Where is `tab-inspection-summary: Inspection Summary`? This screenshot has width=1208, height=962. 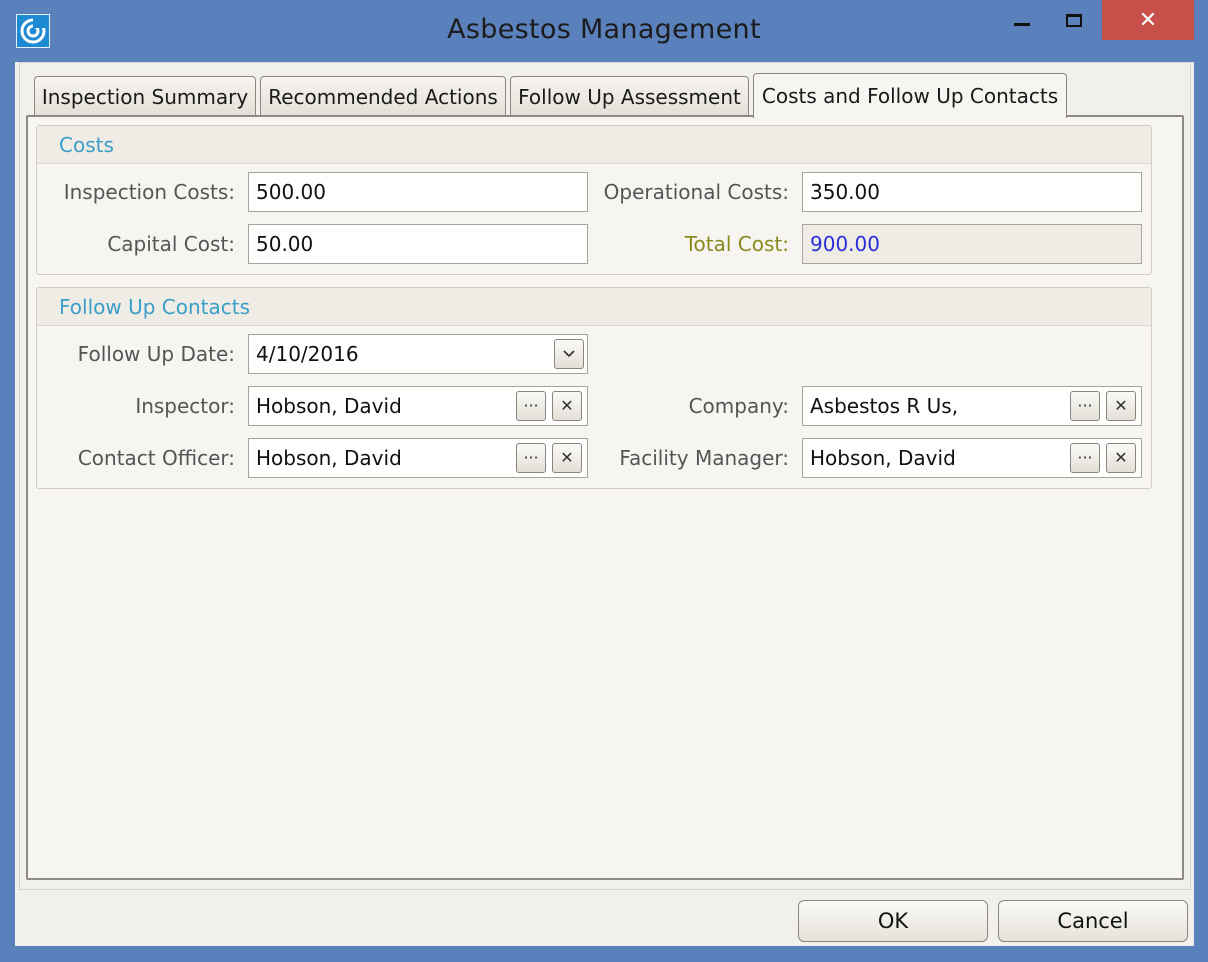
tab-inspection-summary: Inspection Summary is located at coordinates (145, 96).